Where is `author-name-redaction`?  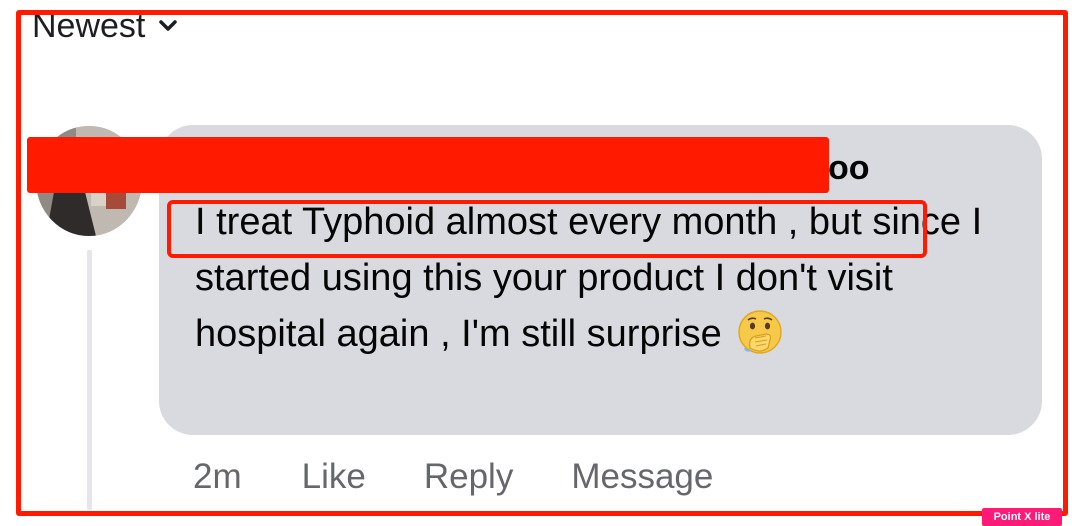 author-name-redaction is located at coordinates (428, 165).